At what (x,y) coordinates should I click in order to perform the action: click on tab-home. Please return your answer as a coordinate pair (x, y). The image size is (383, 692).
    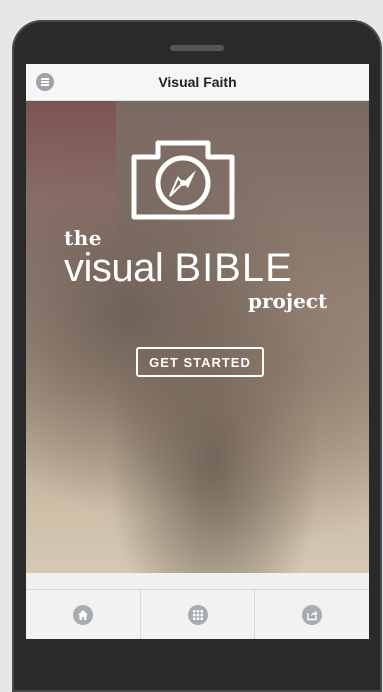
    Looking at the image, I should click on (83, 614).